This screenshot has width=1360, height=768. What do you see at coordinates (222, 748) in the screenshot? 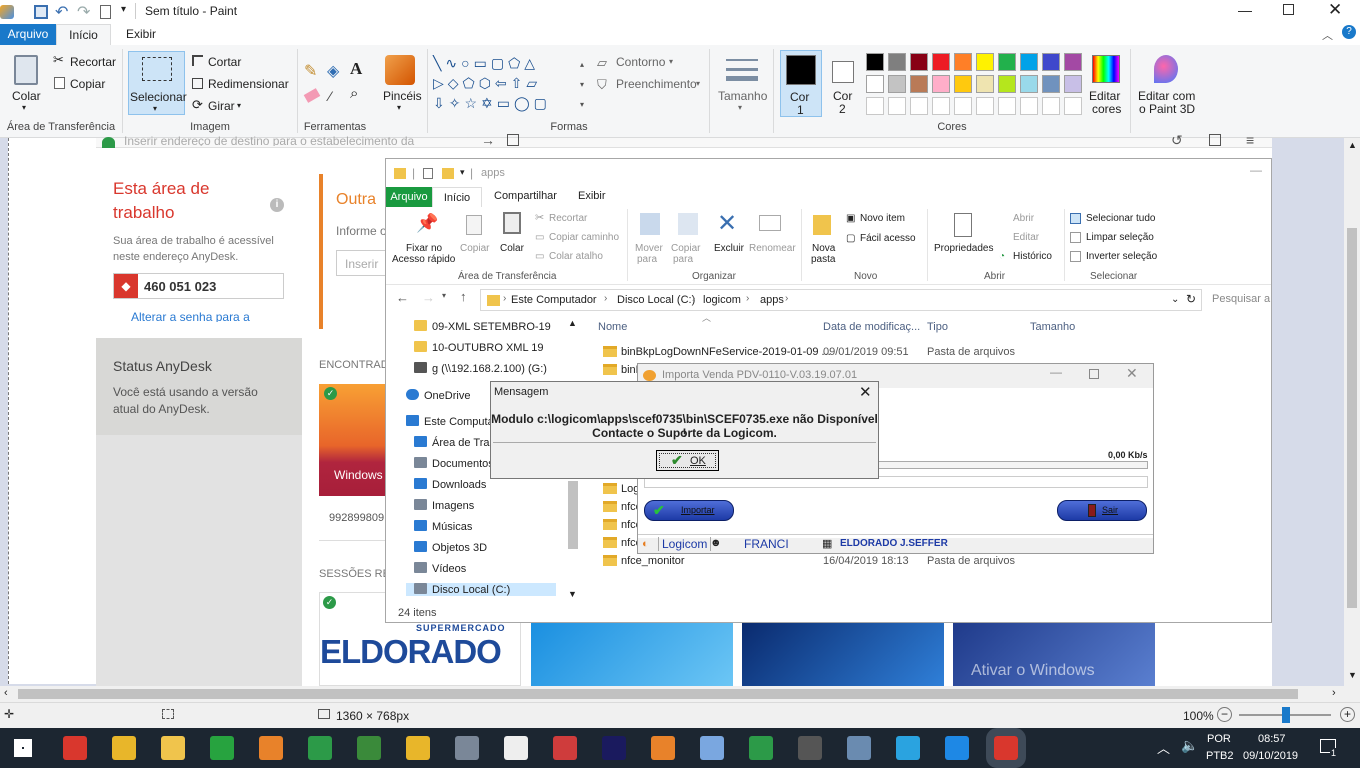
I see `taskbar-camtasia-icon` at bounding box center [222, 748].